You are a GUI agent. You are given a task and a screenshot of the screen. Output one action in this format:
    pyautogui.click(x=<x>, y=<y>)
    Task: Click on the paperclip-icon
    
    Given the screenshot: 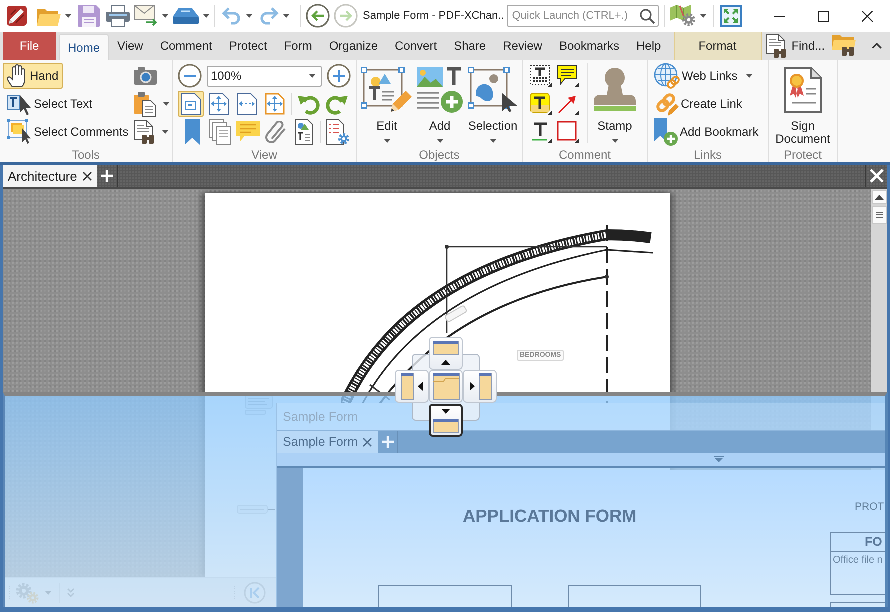 What is the action you would take?
    pyautogui.click(x=276, y=132)
    